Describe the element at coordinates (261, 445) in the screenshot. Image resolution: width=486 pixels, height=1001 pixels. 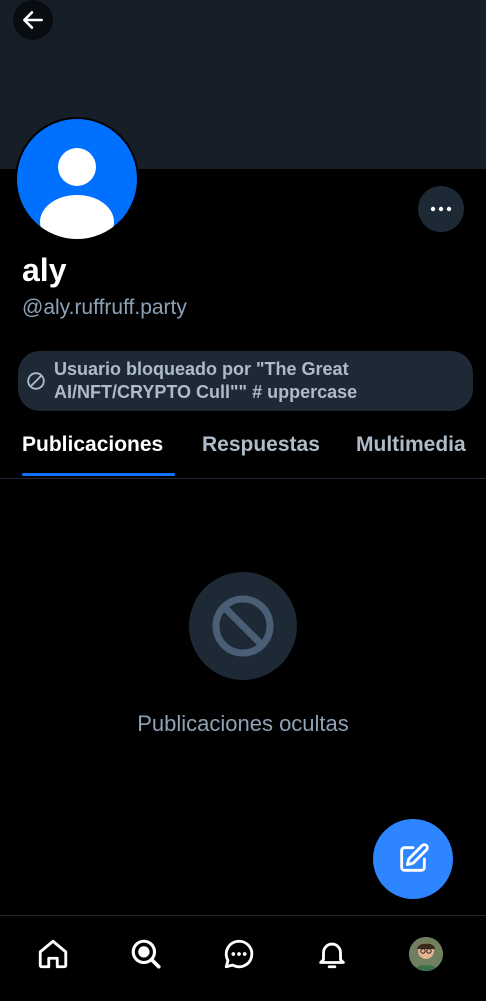
I see `tab-respuestas: Respuestas` at that location.